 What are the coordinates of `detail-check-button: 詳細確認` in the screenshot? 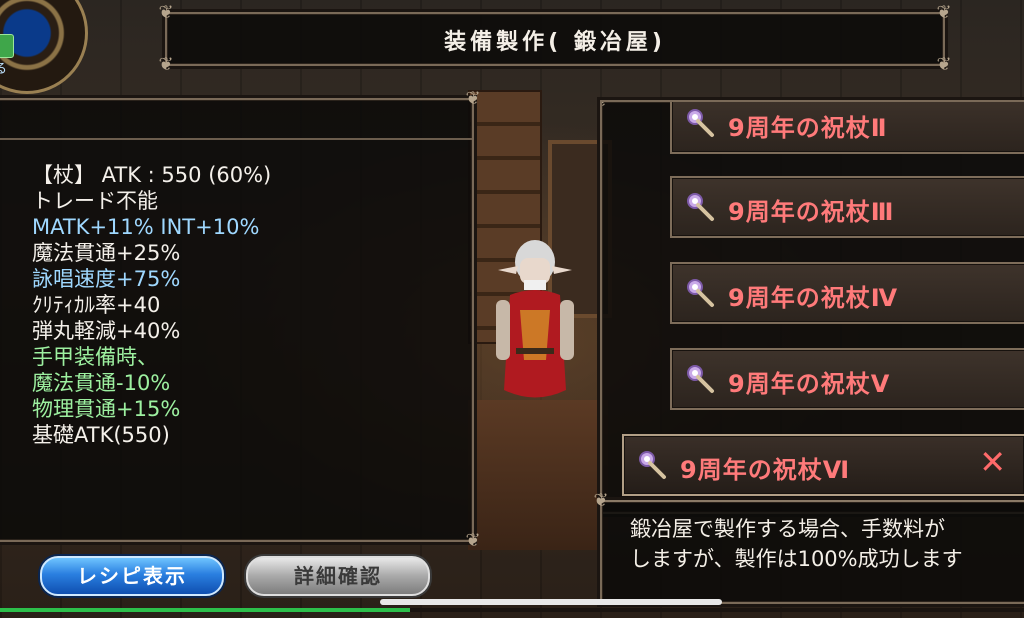 It's located at (338, 576).